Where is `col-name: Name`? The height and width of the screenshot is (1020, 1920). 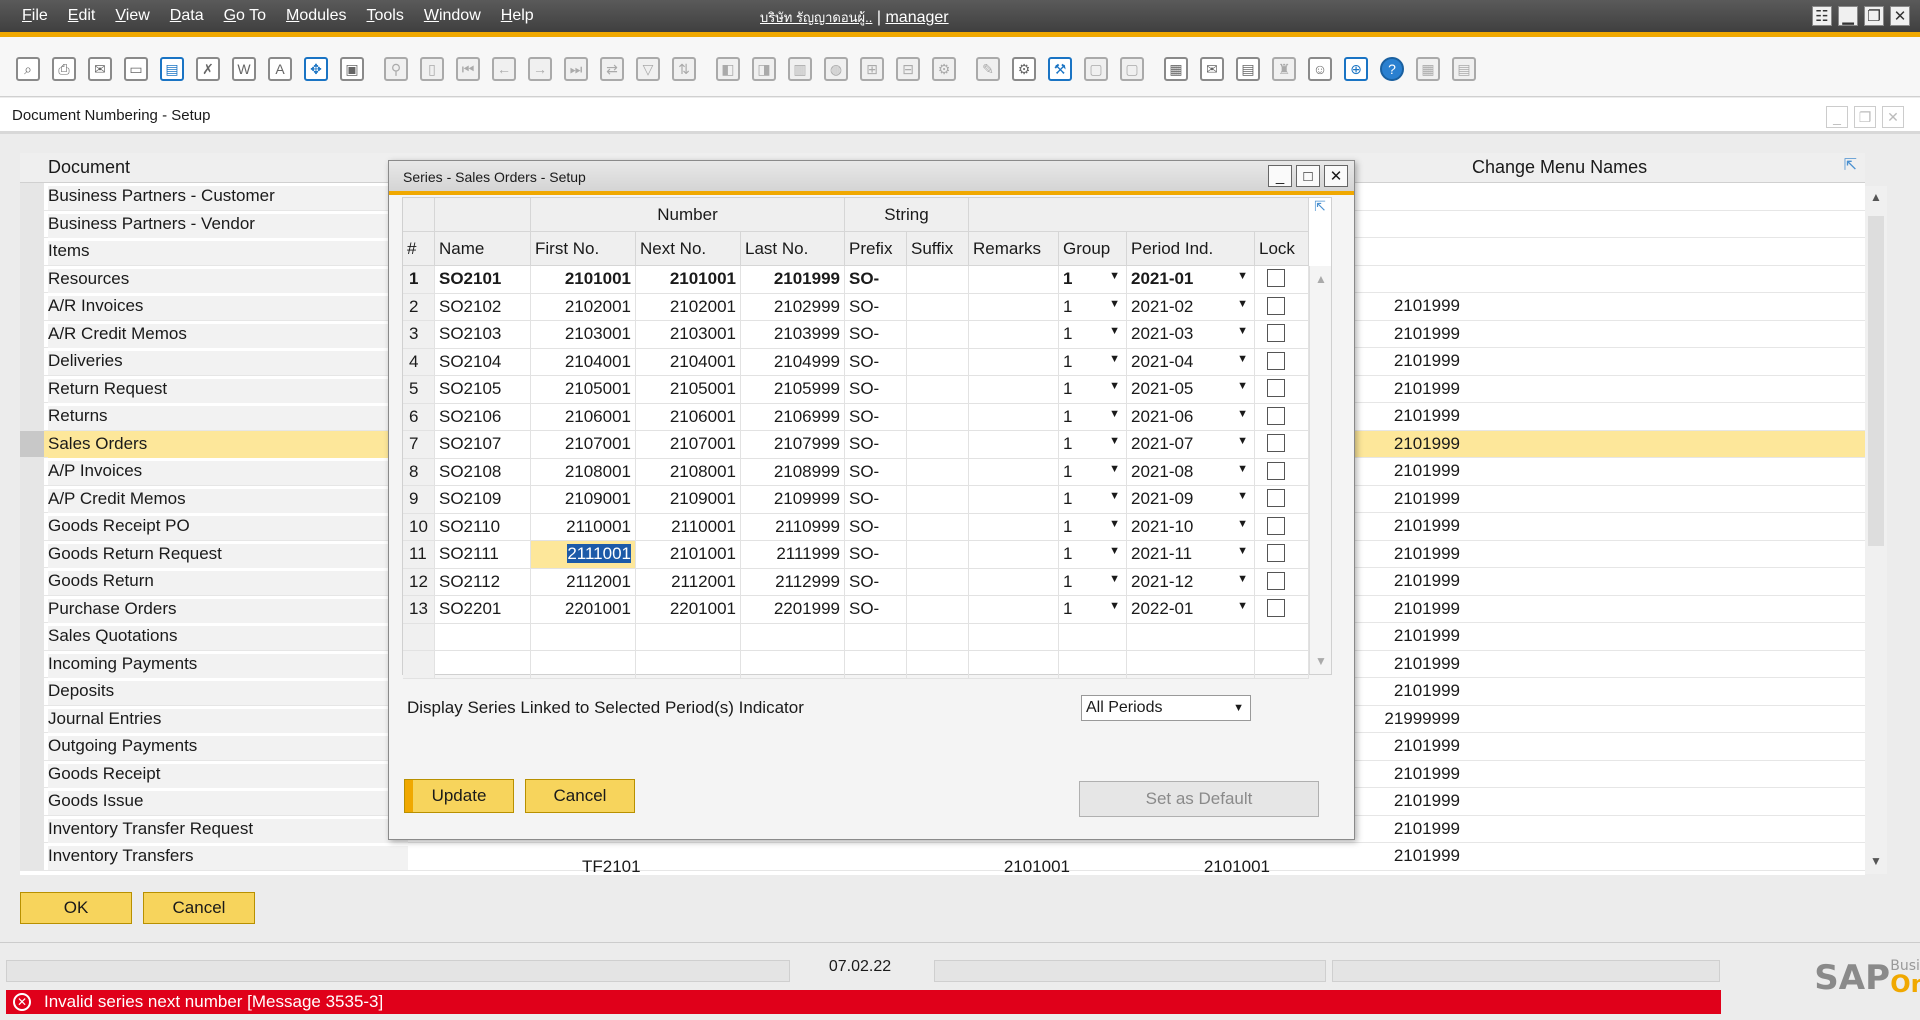 col-name: Name is located at coordinates (483, 249).